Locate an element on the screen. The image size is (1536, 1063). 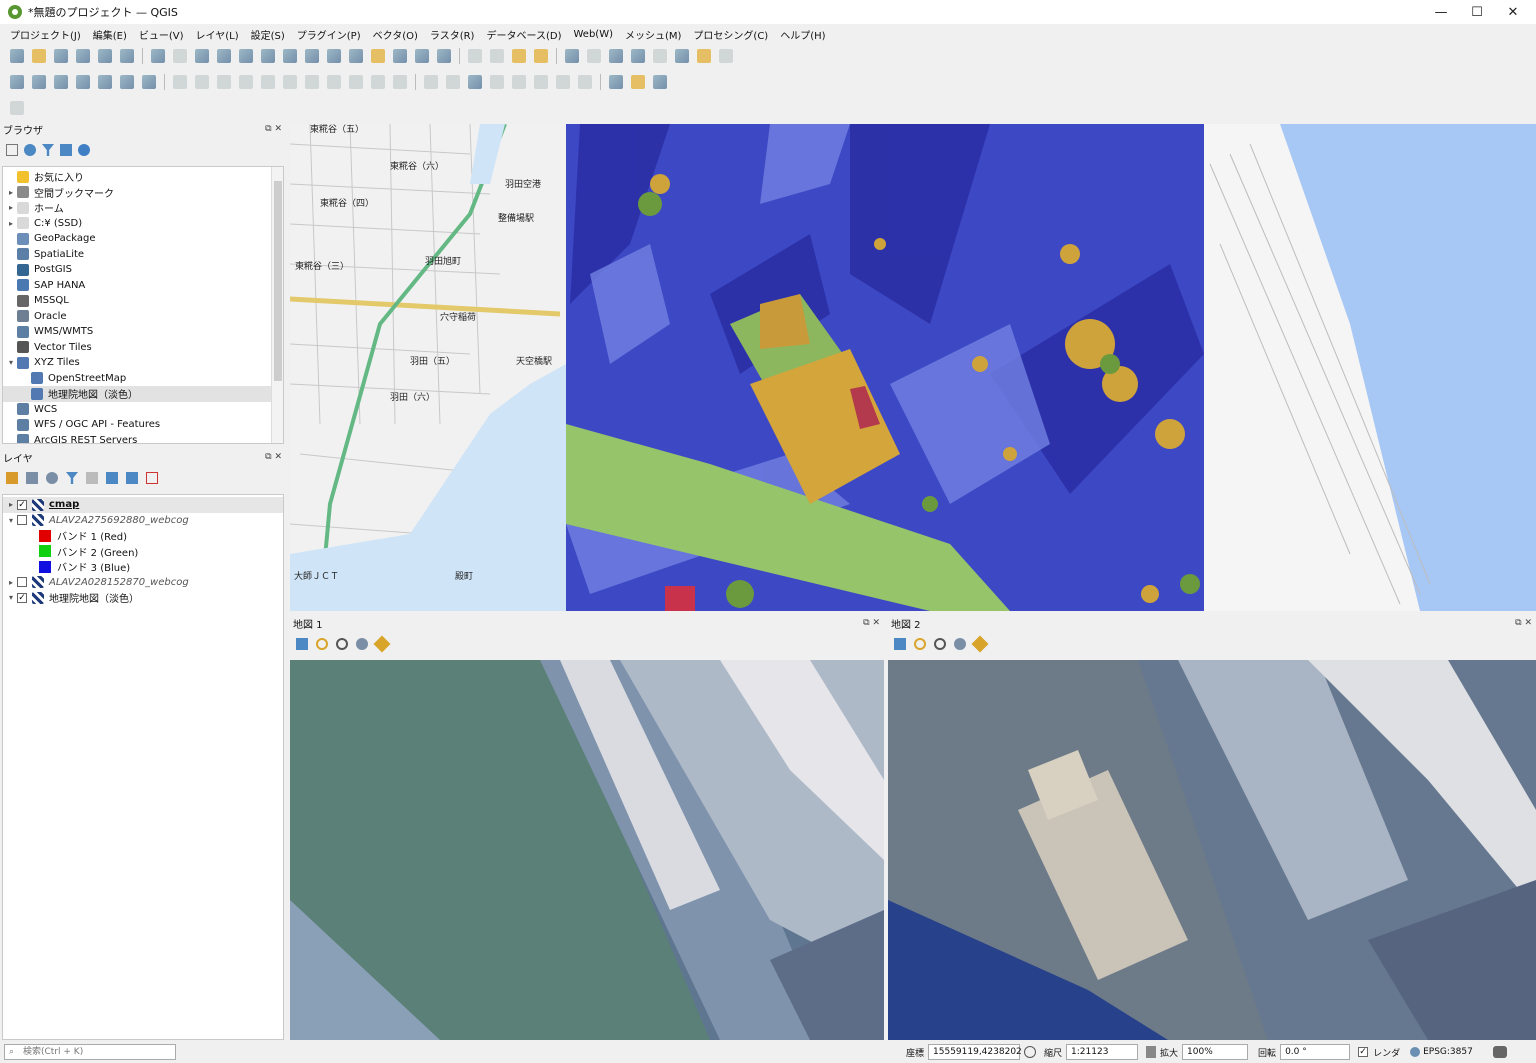
browser-item: Vector Tiles is located at coordinates (143, 348).